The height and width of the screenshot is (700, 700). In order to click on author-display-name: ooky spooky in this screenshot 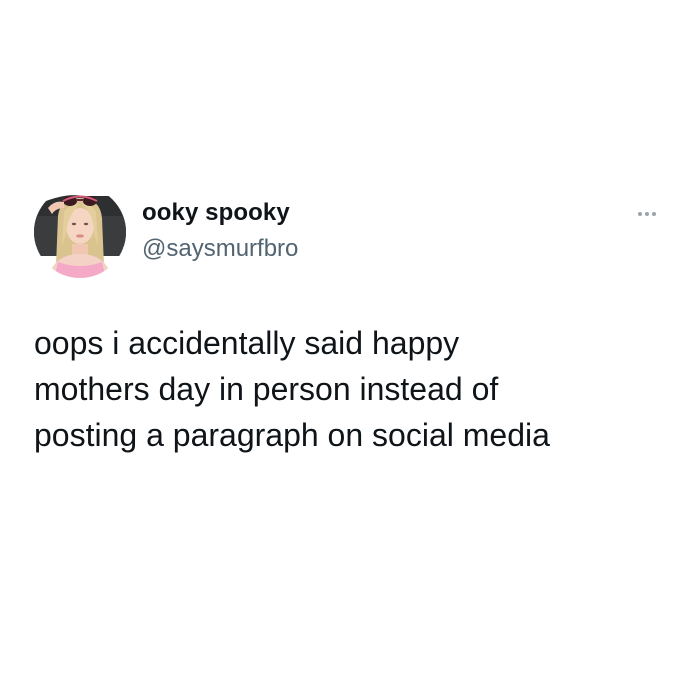, I will do `click(216, 213)`.